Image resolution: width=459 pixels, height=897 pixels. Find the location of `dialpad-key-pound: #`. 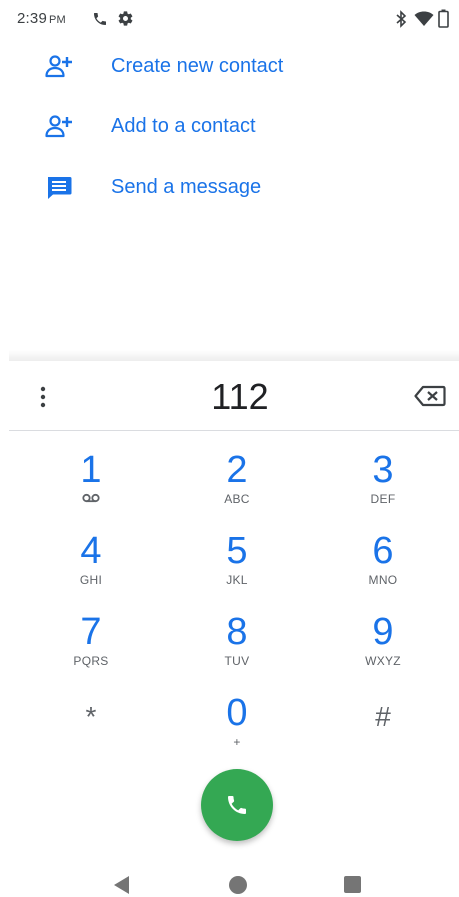

dialpad-key-pound: # is located at coordinates (383, 728).